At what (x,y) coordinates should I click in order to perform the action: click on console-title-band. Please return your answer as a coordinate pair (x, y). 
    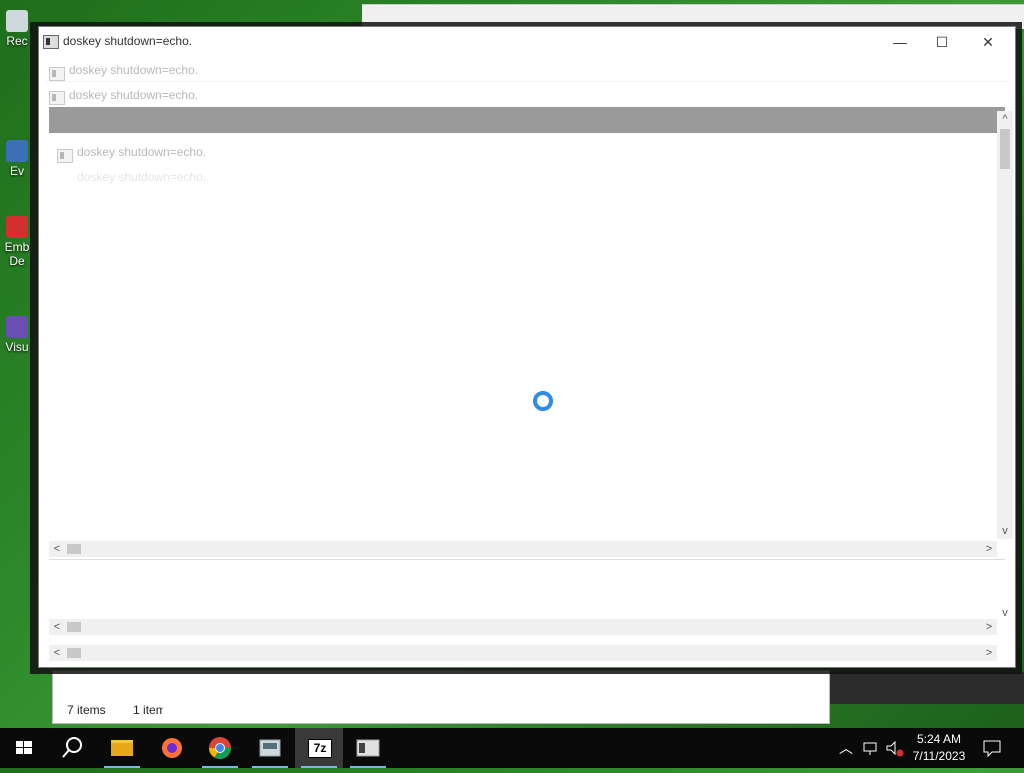
    Looking at the image, I should click on (527, 120).